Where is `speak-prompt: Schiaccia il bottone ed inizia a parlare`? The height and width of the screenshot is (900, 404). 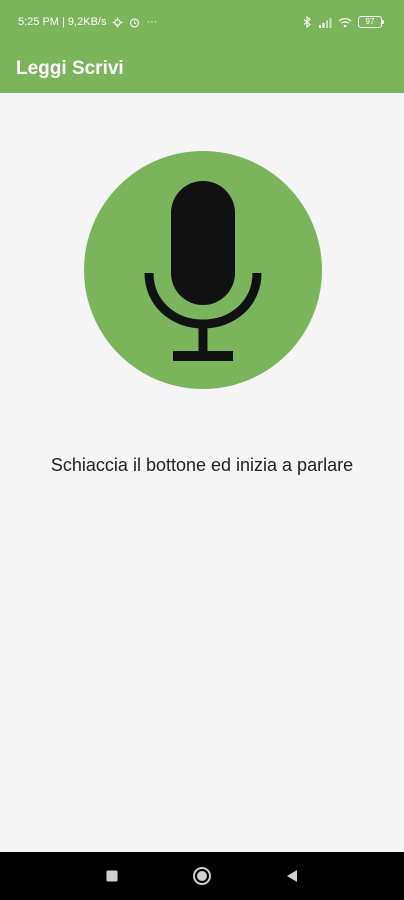
speak-prompt: Schiaccia il bottone ed inizia a parlare is located at coordinates (202, 465).